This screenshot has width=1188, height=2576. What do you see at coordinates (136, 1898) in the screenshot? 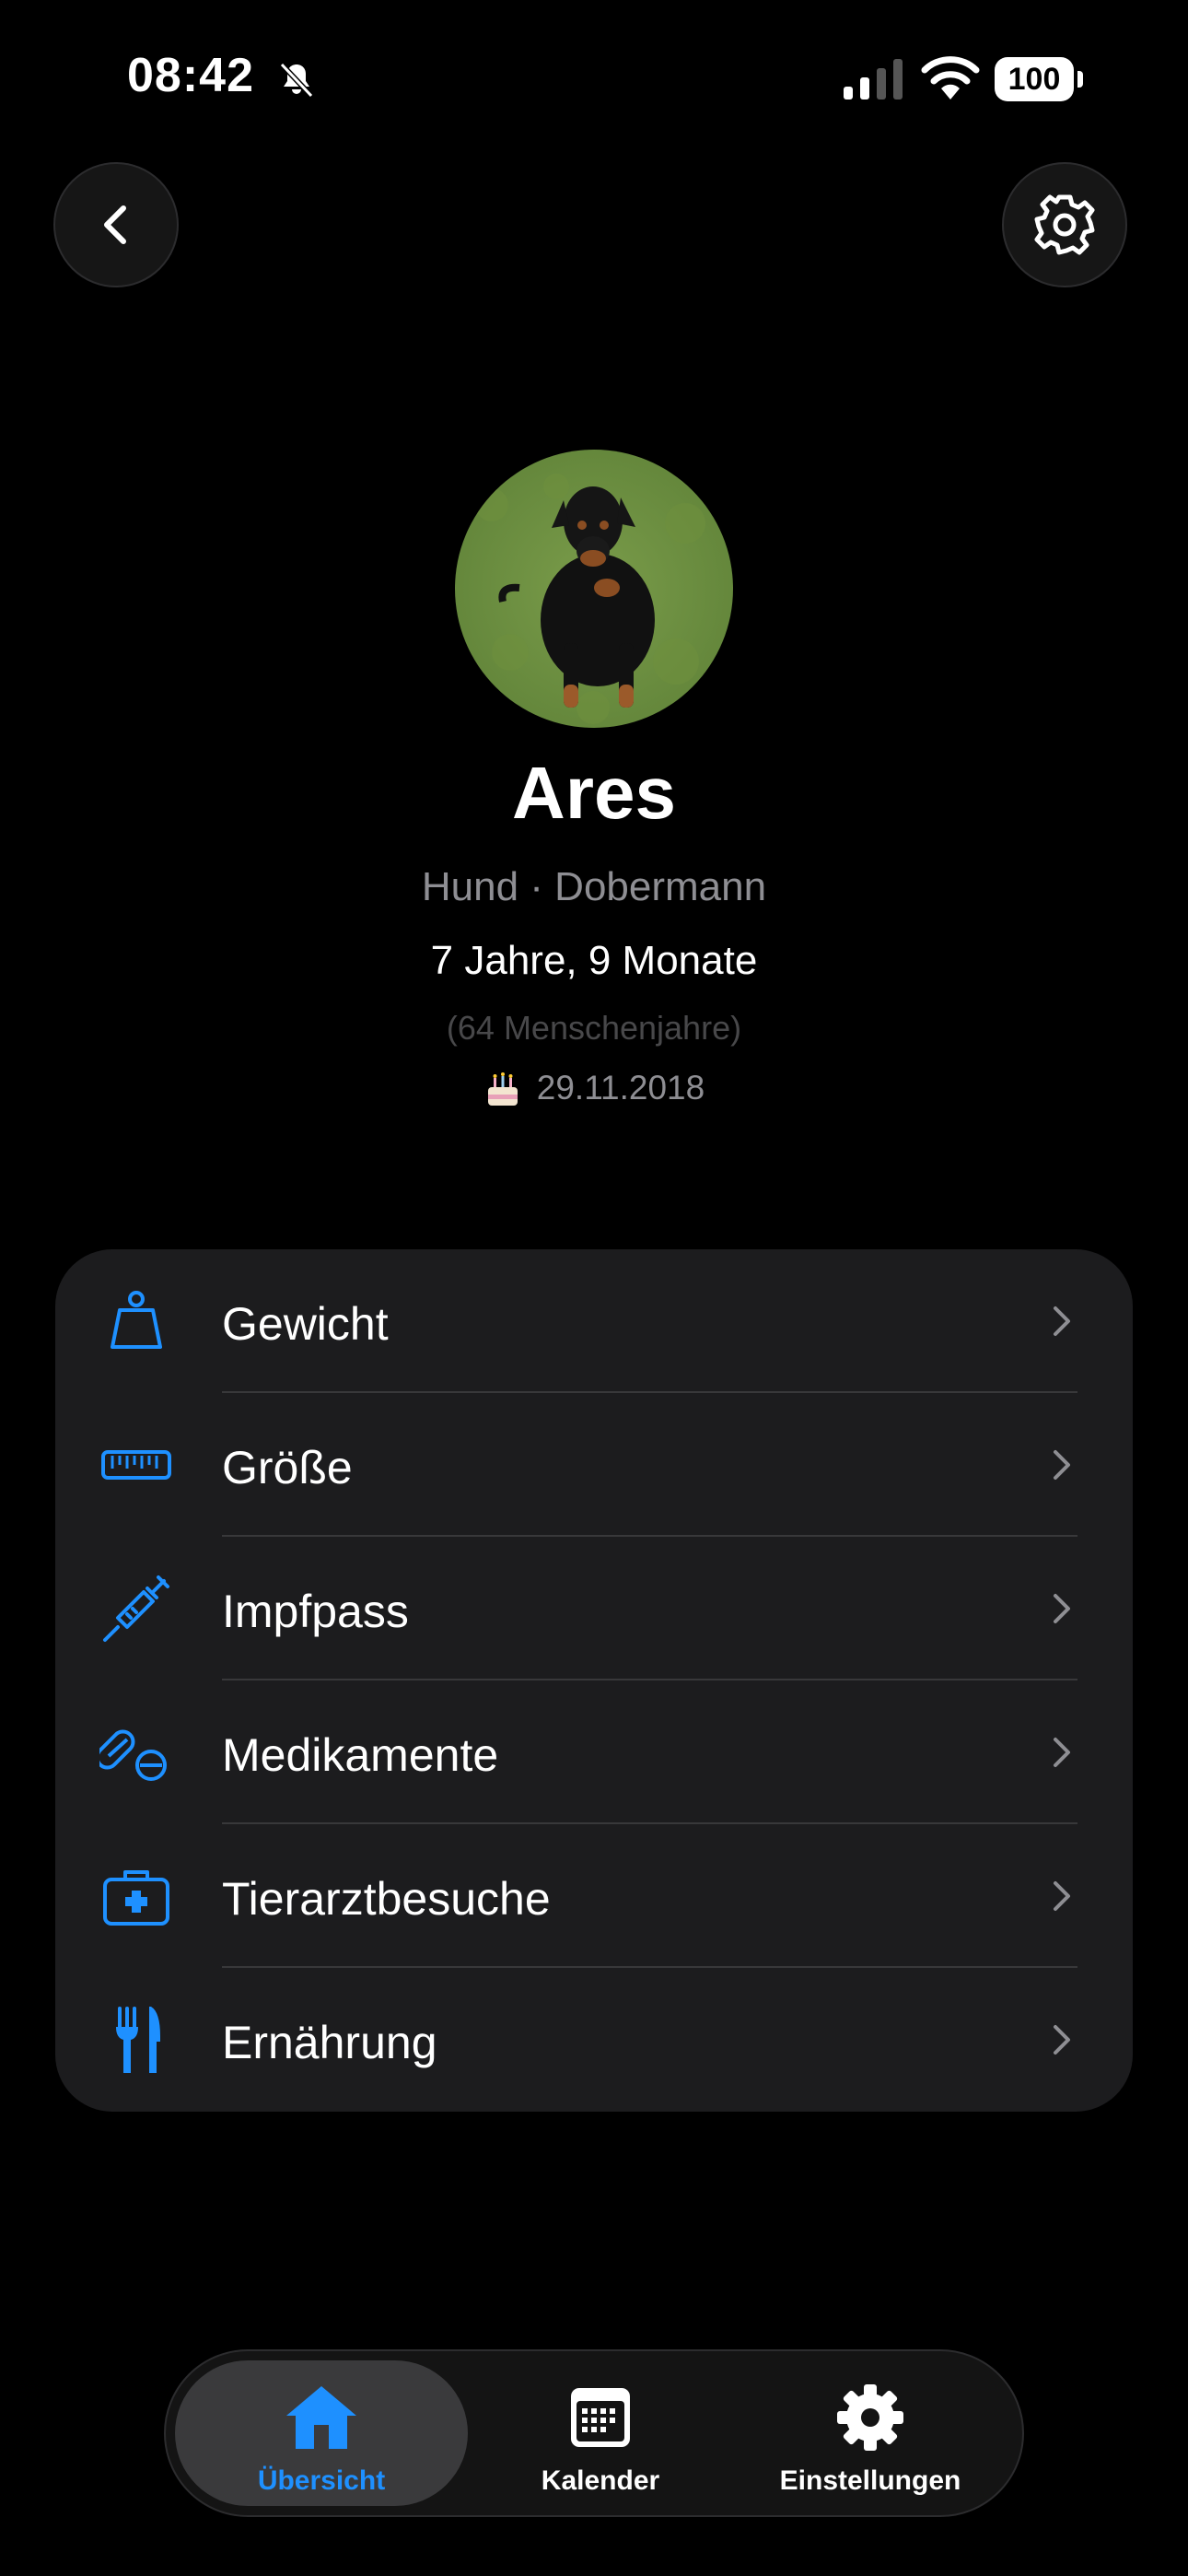
I see `medical-kit-icon` at bounding box center [136, 1898].